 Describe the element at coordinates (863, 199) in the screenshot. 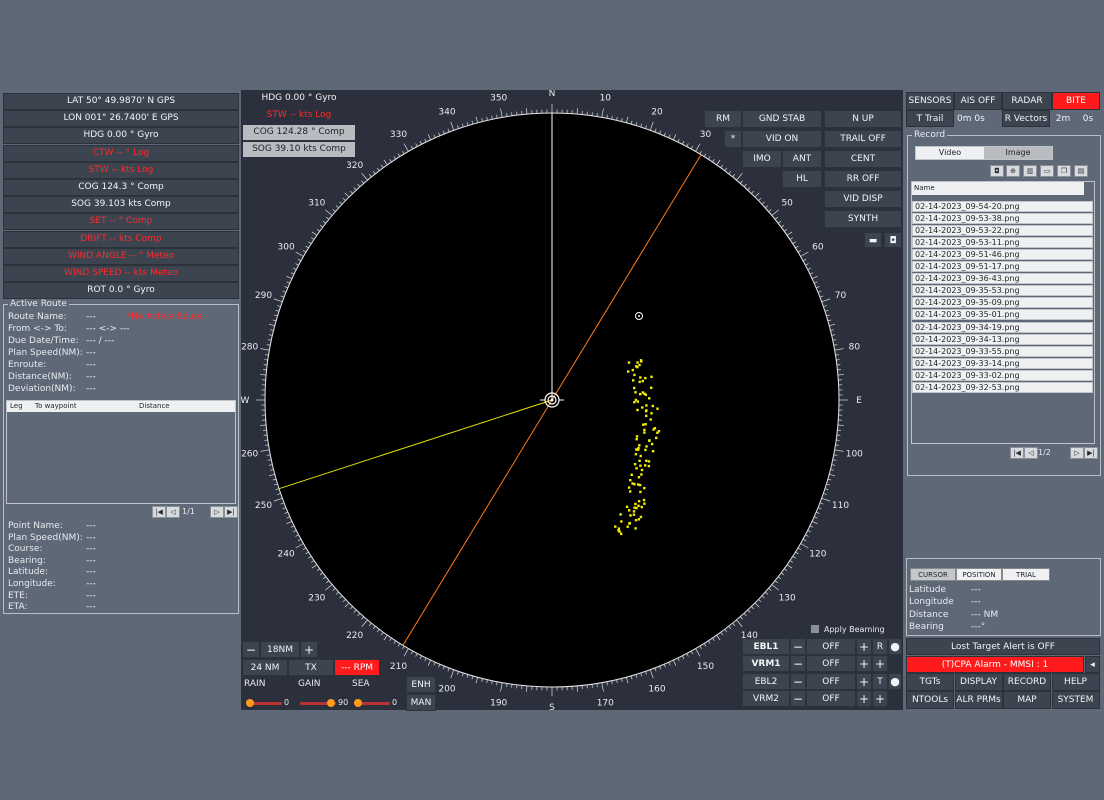

I see `vid-disp-button: VID DISP` at that location.